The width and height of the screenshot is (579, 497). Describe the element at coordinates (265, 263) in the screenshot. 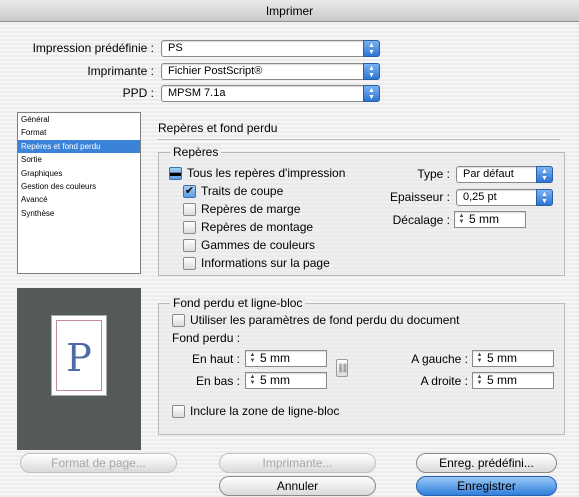

I see `page-info-label: Informations sur la page` at that location.